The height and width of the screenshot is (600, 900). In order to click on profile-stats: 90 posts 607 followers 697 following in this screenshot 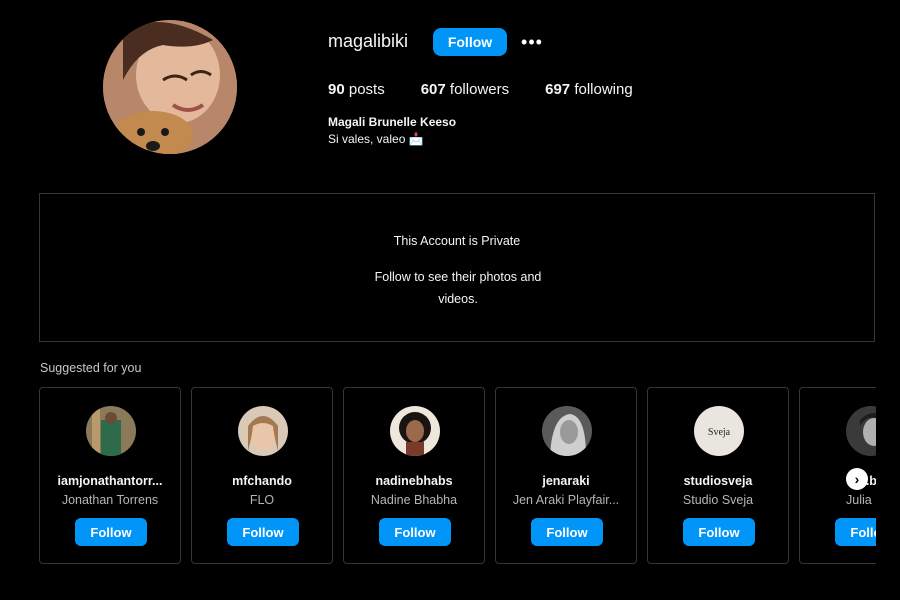, I will do `click(498, 89)`.